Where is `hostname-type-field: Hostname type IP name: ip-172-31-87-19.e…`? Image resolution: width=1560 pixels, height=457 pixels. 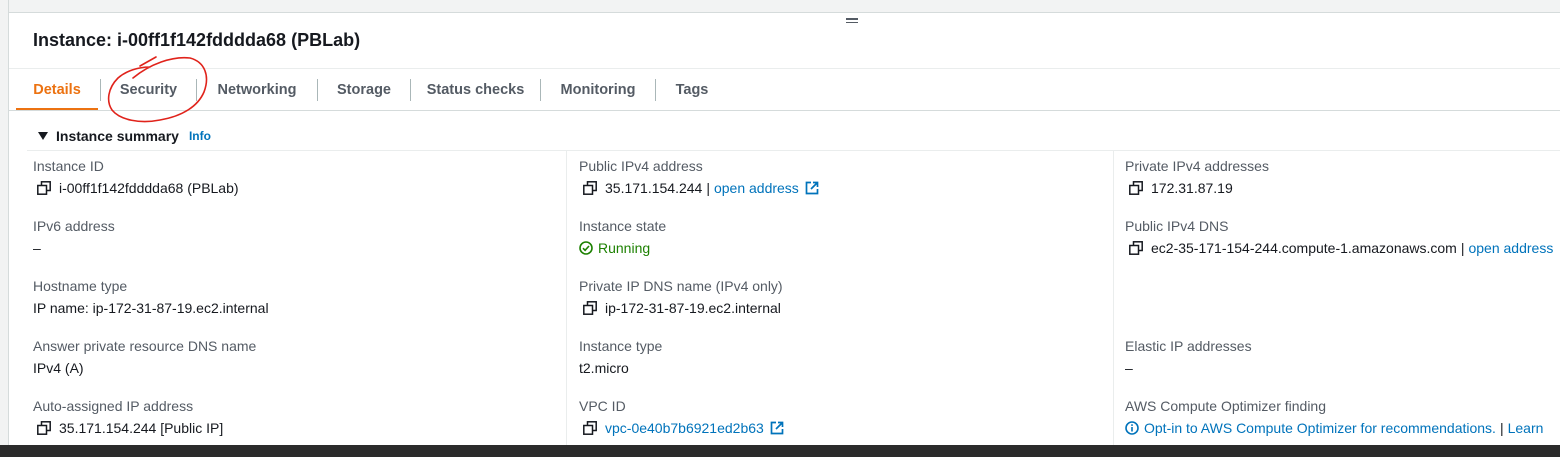 hostname-type-field: Hostname type IP name: ip-172-31-87-19.e… is located at coordinates (151, 297).